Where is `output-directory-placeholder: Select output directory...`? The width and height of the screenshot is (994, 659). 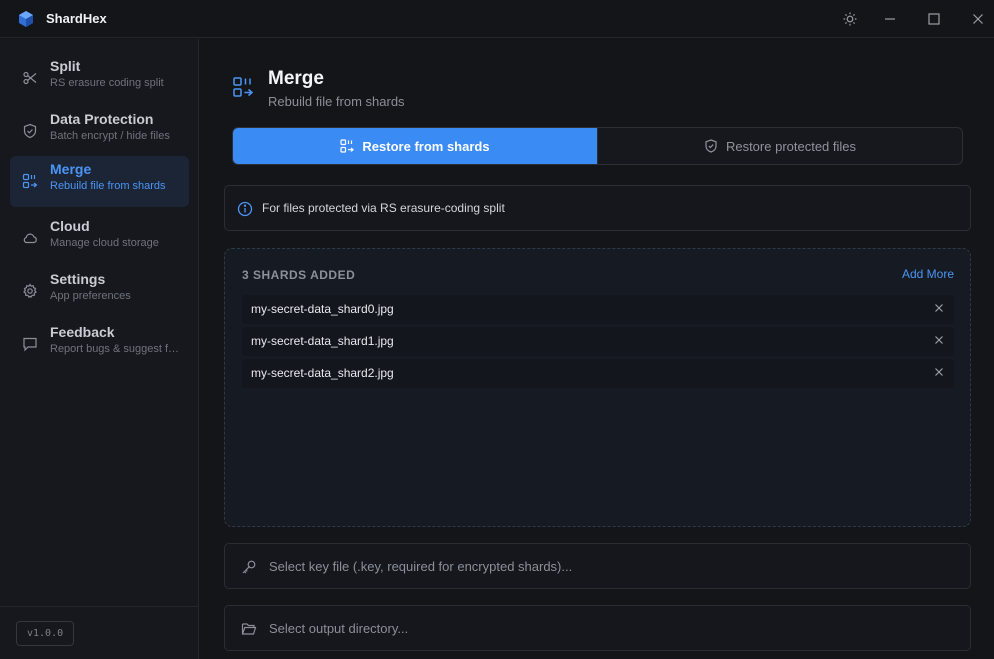 output-directory-placeholder: Select output directory... is located at coordinates (339, 628).